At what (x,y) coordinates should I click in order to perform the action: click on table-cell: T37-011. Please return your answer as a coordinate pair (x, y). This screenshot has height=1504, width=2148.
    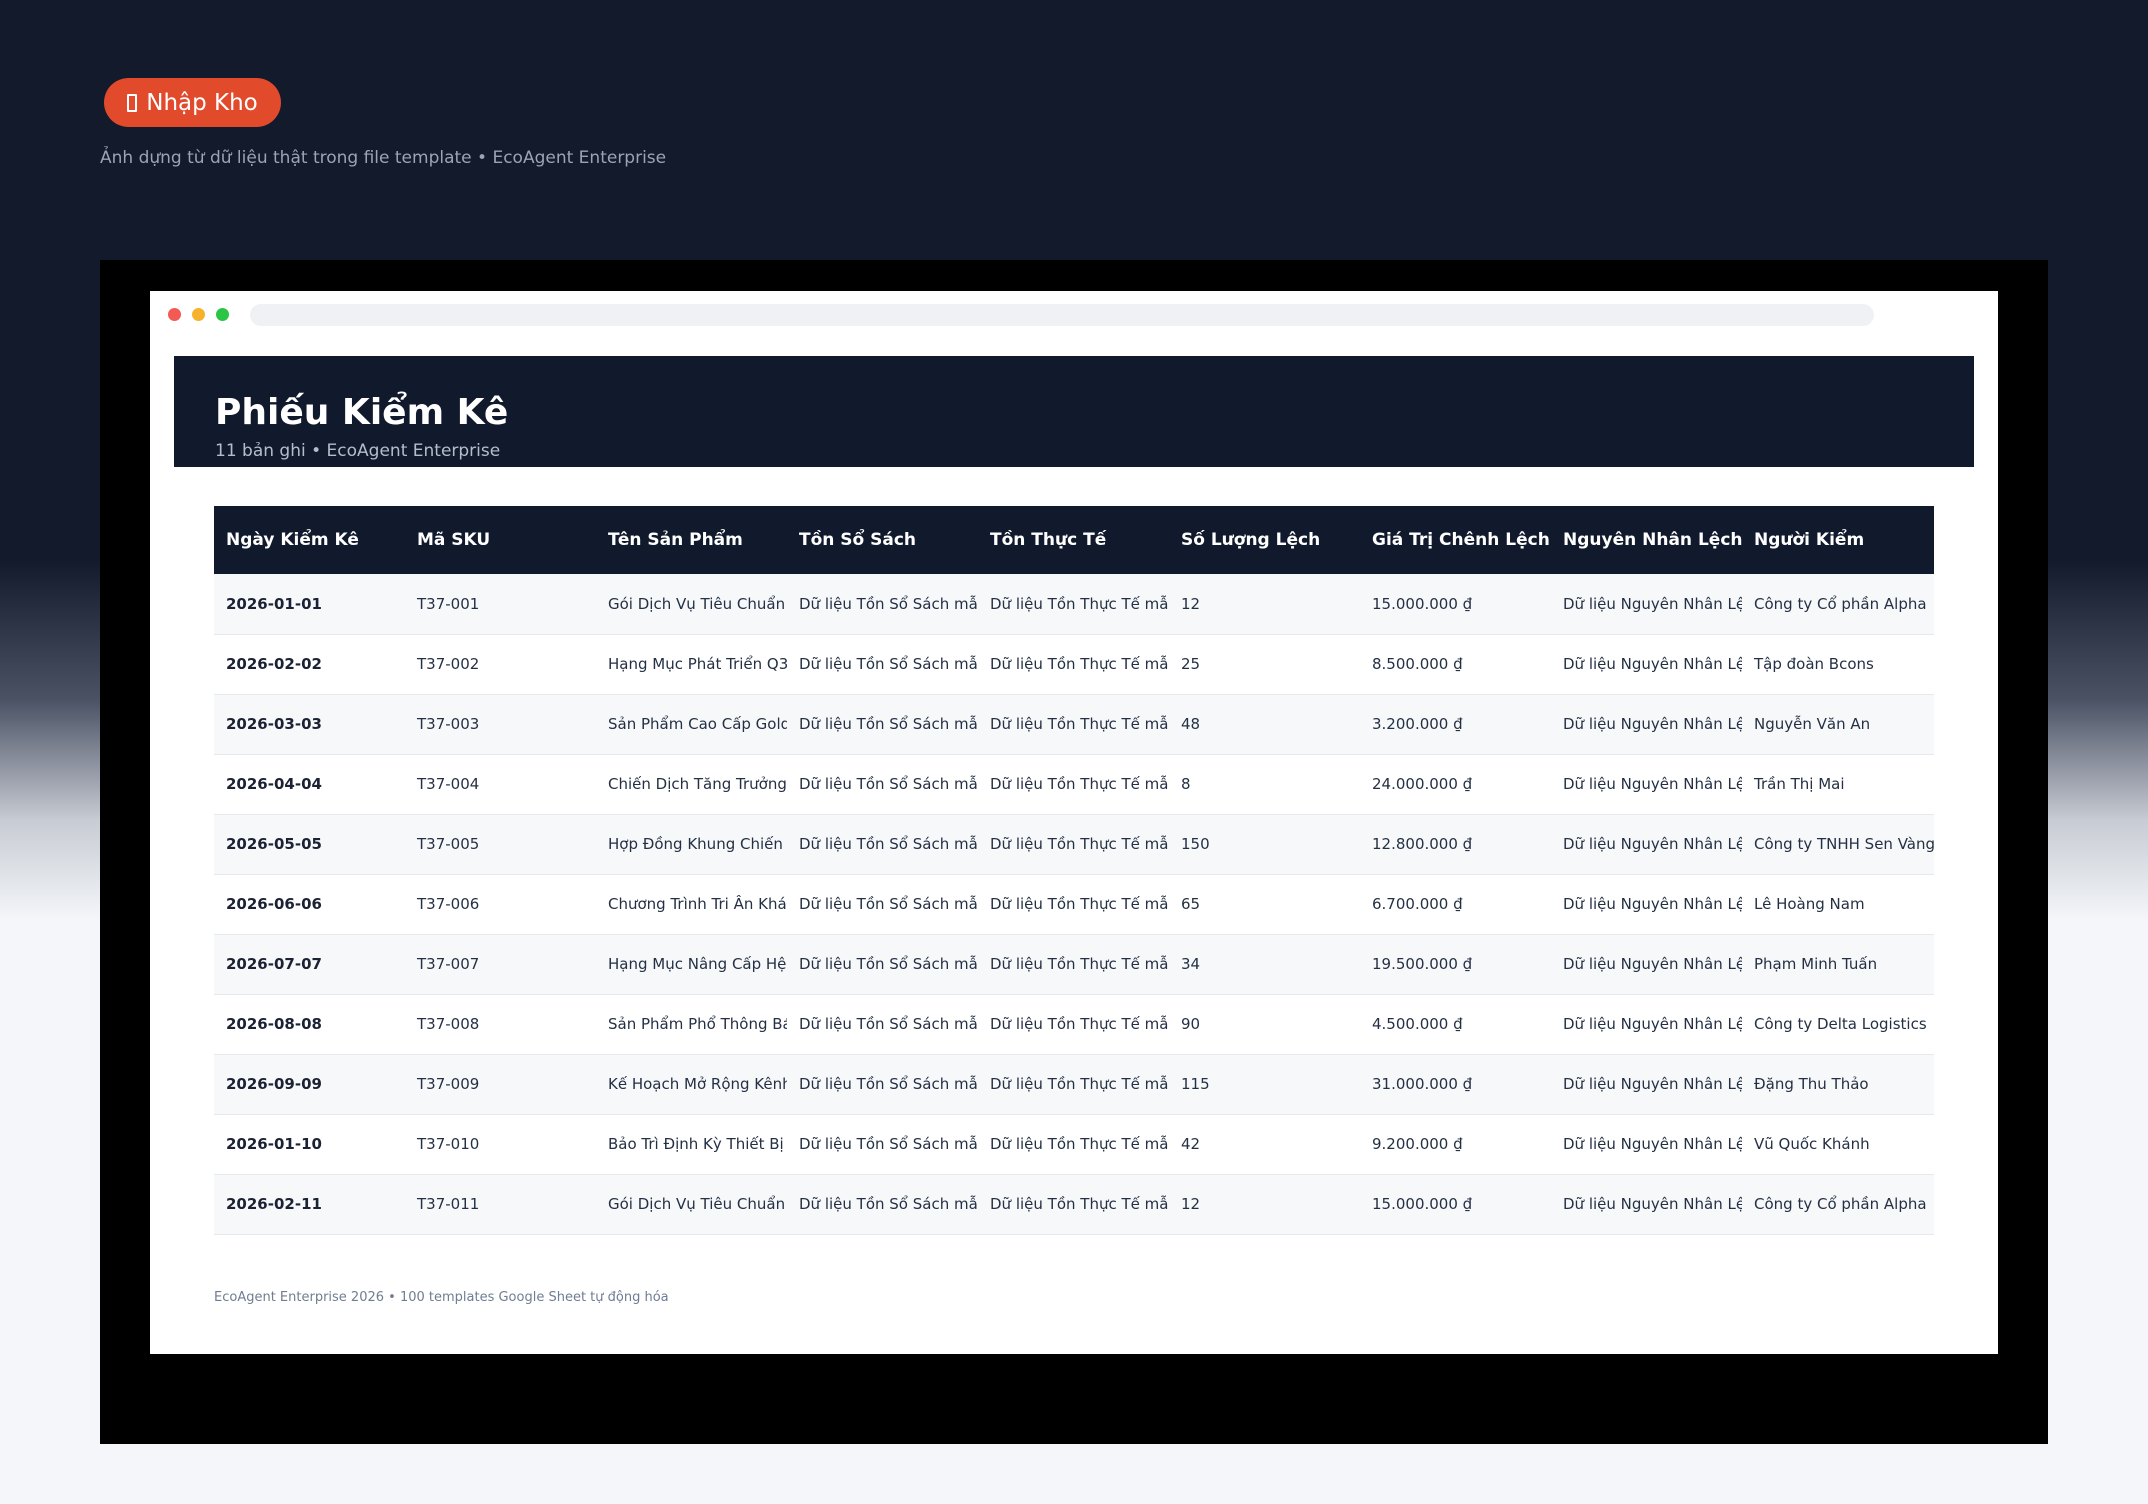
    Looking at the image, I should click on (448, 1204).